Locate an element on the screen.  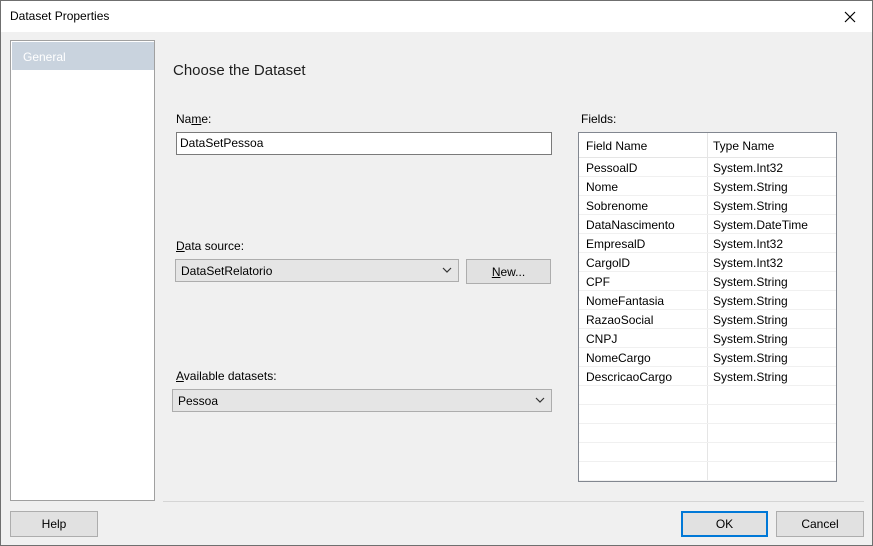
nav-item-label: General is located at coordinates (44, 57).